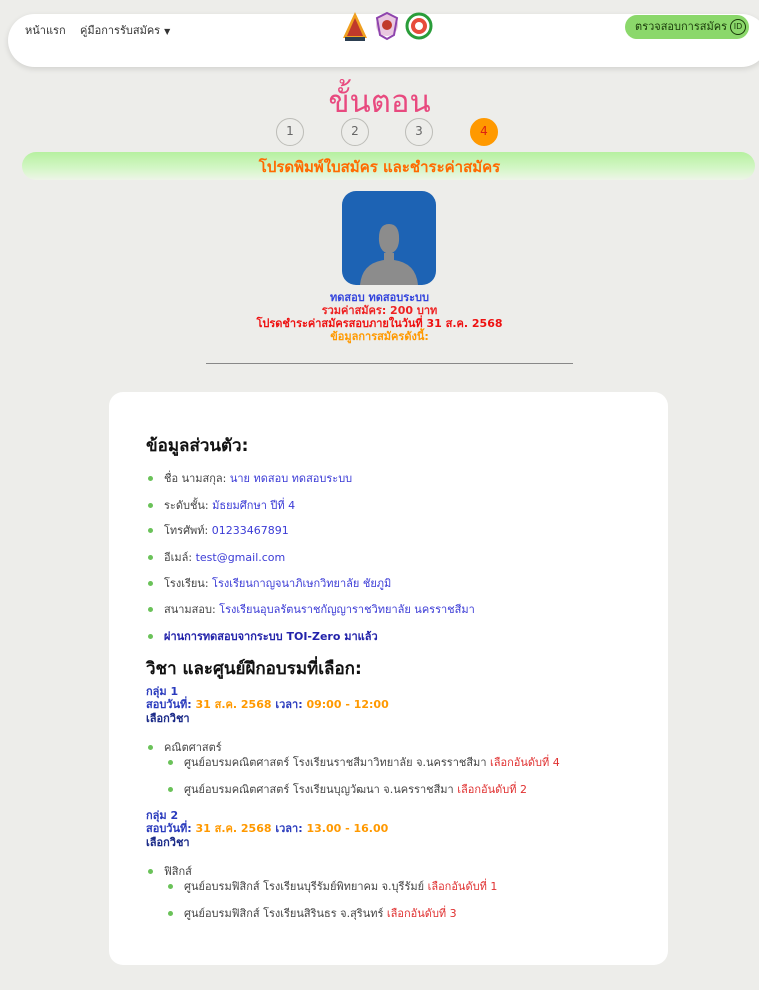 This screenshot has width=759, height=990. I want to click on group-2-choose-subject: เลือกวิชา, so click(168, 842).